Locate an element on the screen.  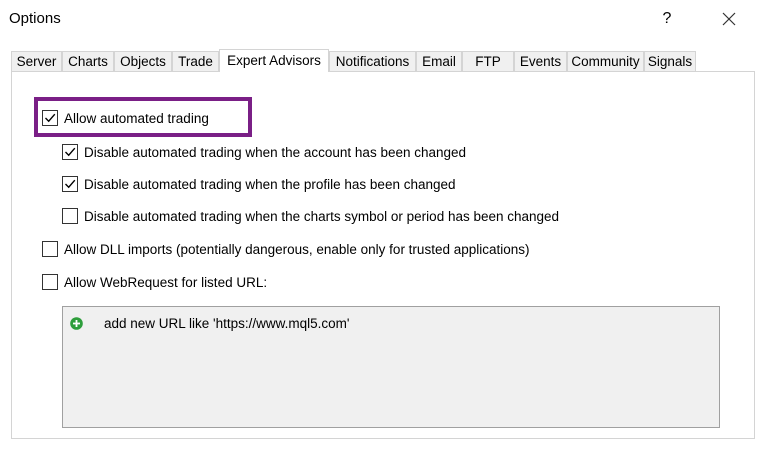
tab-email: Email is located at coordinates (439, 61).